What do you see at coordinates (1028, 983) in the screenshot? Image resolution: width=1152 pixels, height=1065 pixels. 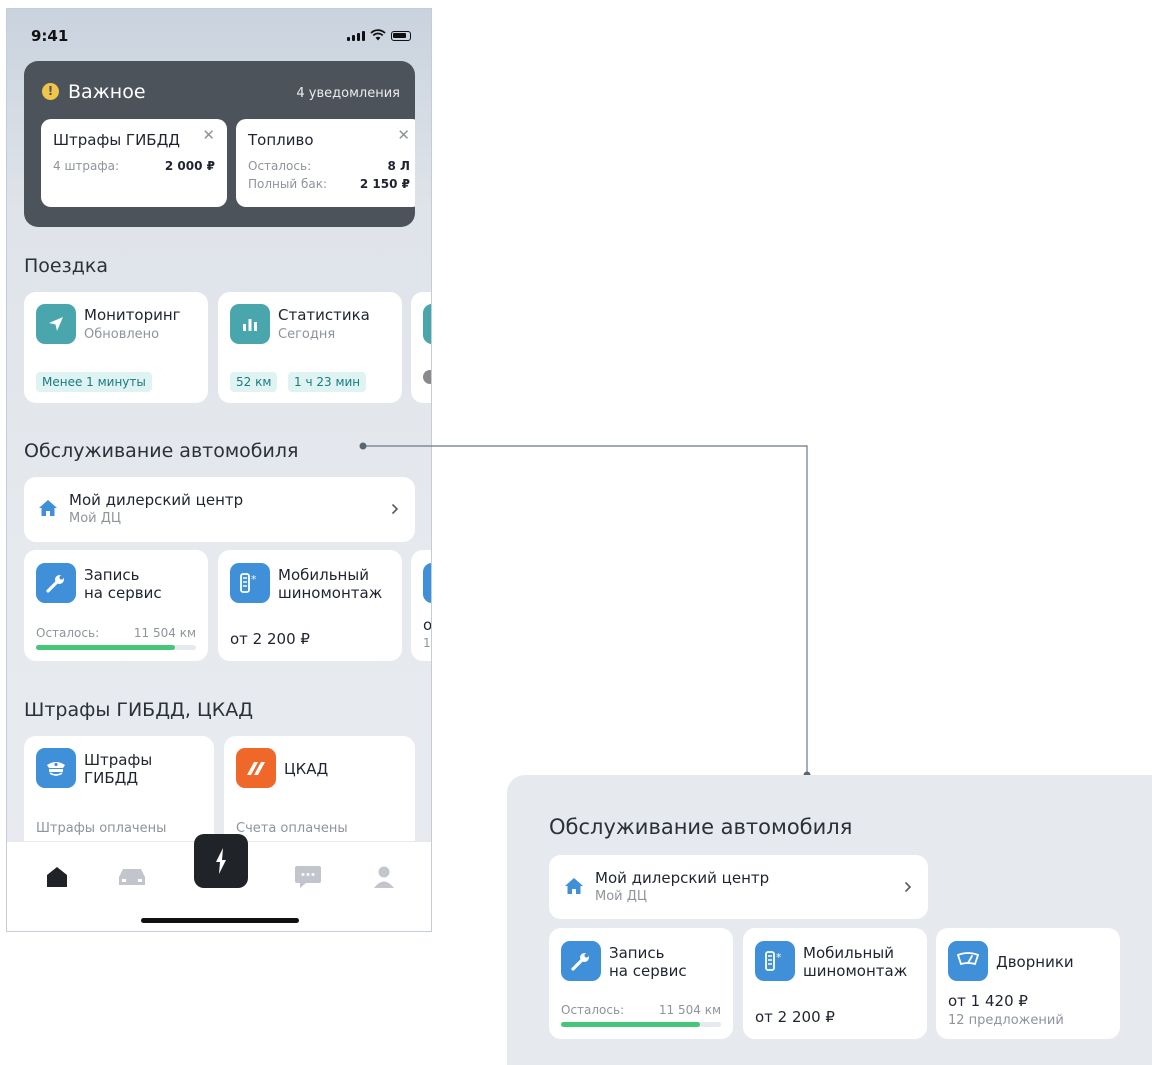 I see `zoom-card-wipers: Дворники от 1 420 ₽ 12 предложений` at bounding box center [1028, 983].